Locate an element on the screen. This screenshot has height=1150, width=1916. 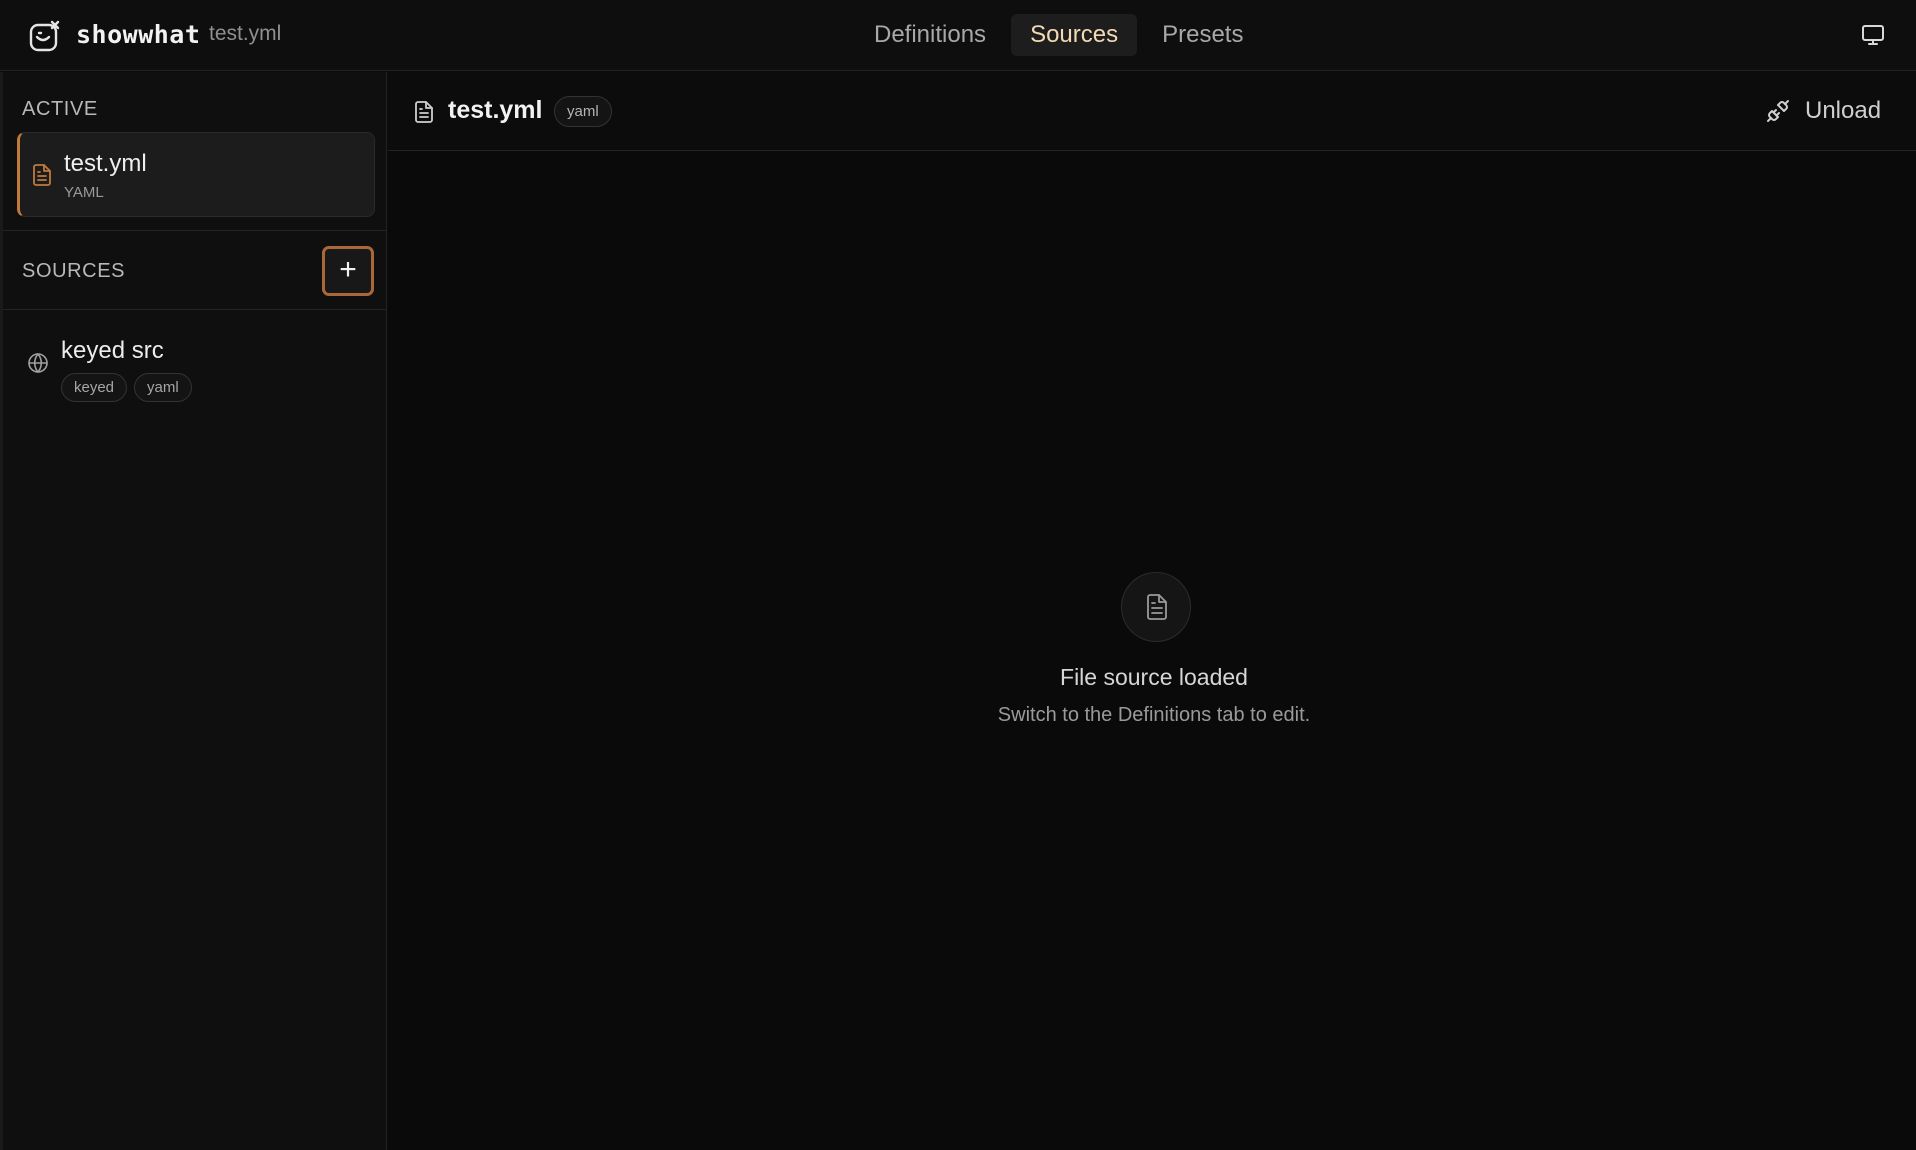
sources-section-label: SOURCES is located at coordinates (74, 271).